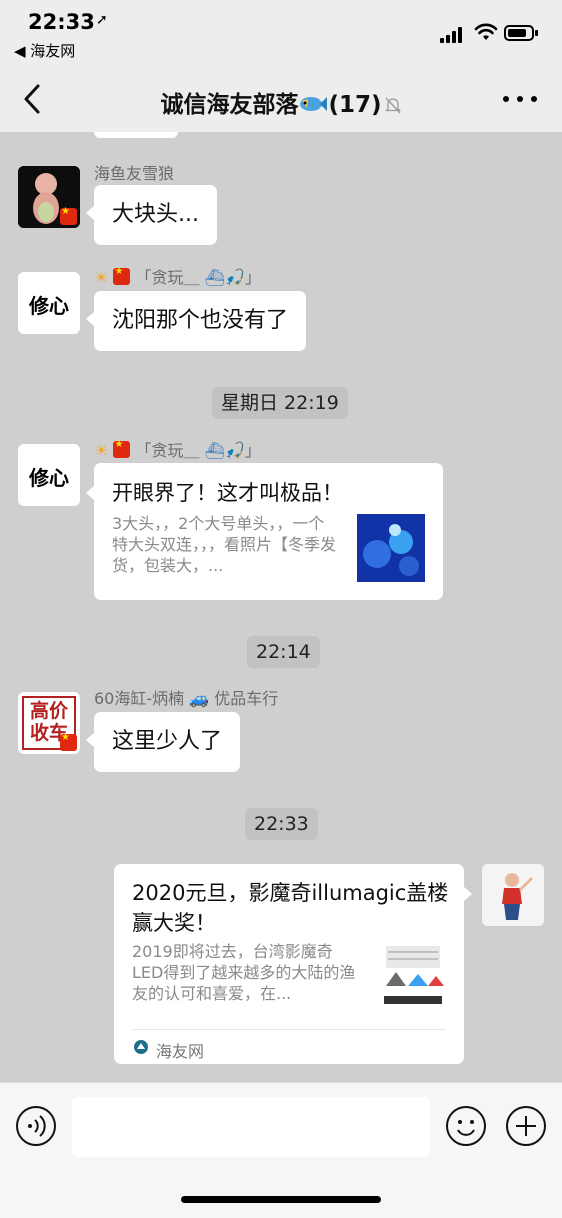  I want to click on voice-icon, so click(36, 1126).